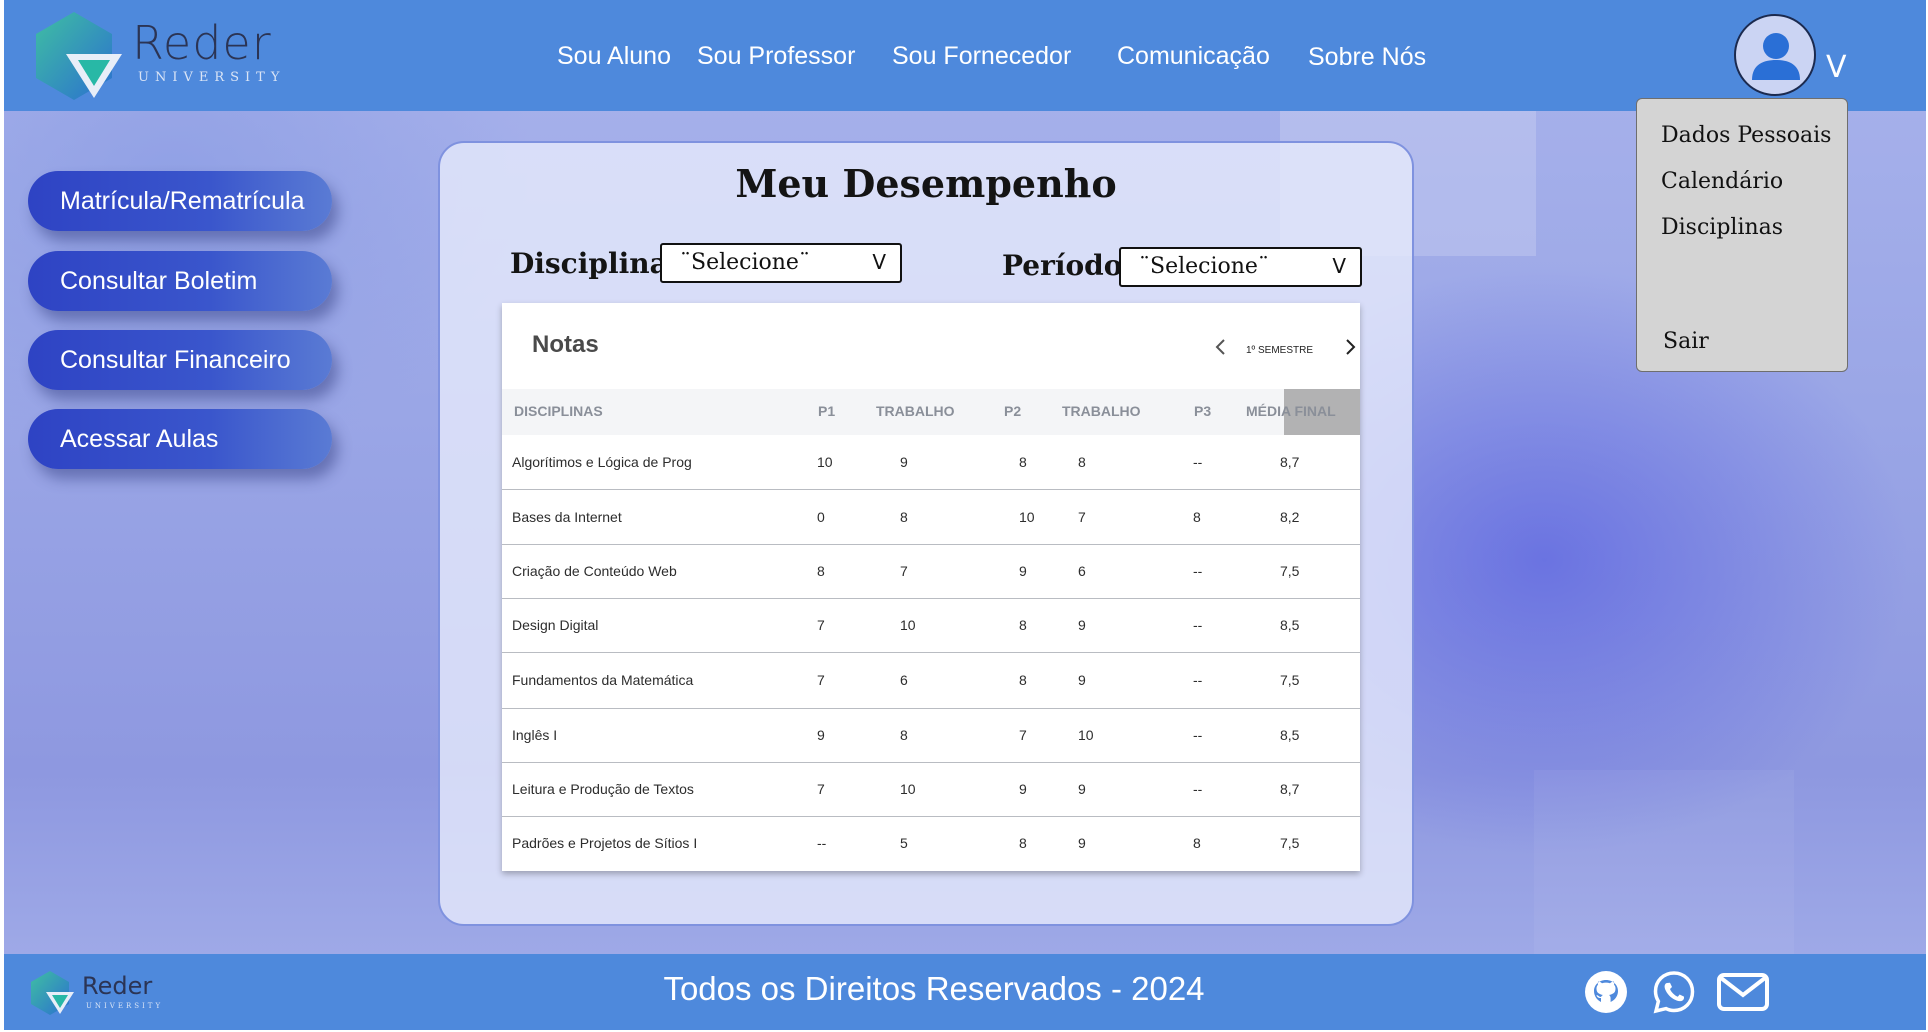 The height and width of the screenshot is (1032, 1928). Describe the element at coordinates (931, 736) in the screenshot. I see `table-row: Inglês I 9 8 7 10 -- 8,5` at that location.